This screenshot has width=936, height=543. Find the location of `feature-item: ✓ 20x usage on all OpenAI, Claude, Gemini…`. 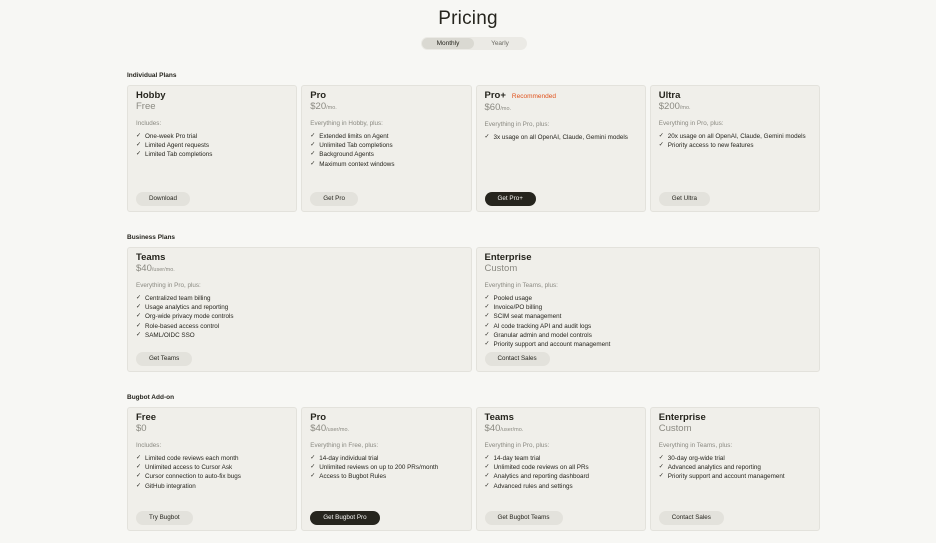

feature-item: ✓ 20x usage on all OpenAI, Claude, Gemini… is located at coordinates (732, 136).